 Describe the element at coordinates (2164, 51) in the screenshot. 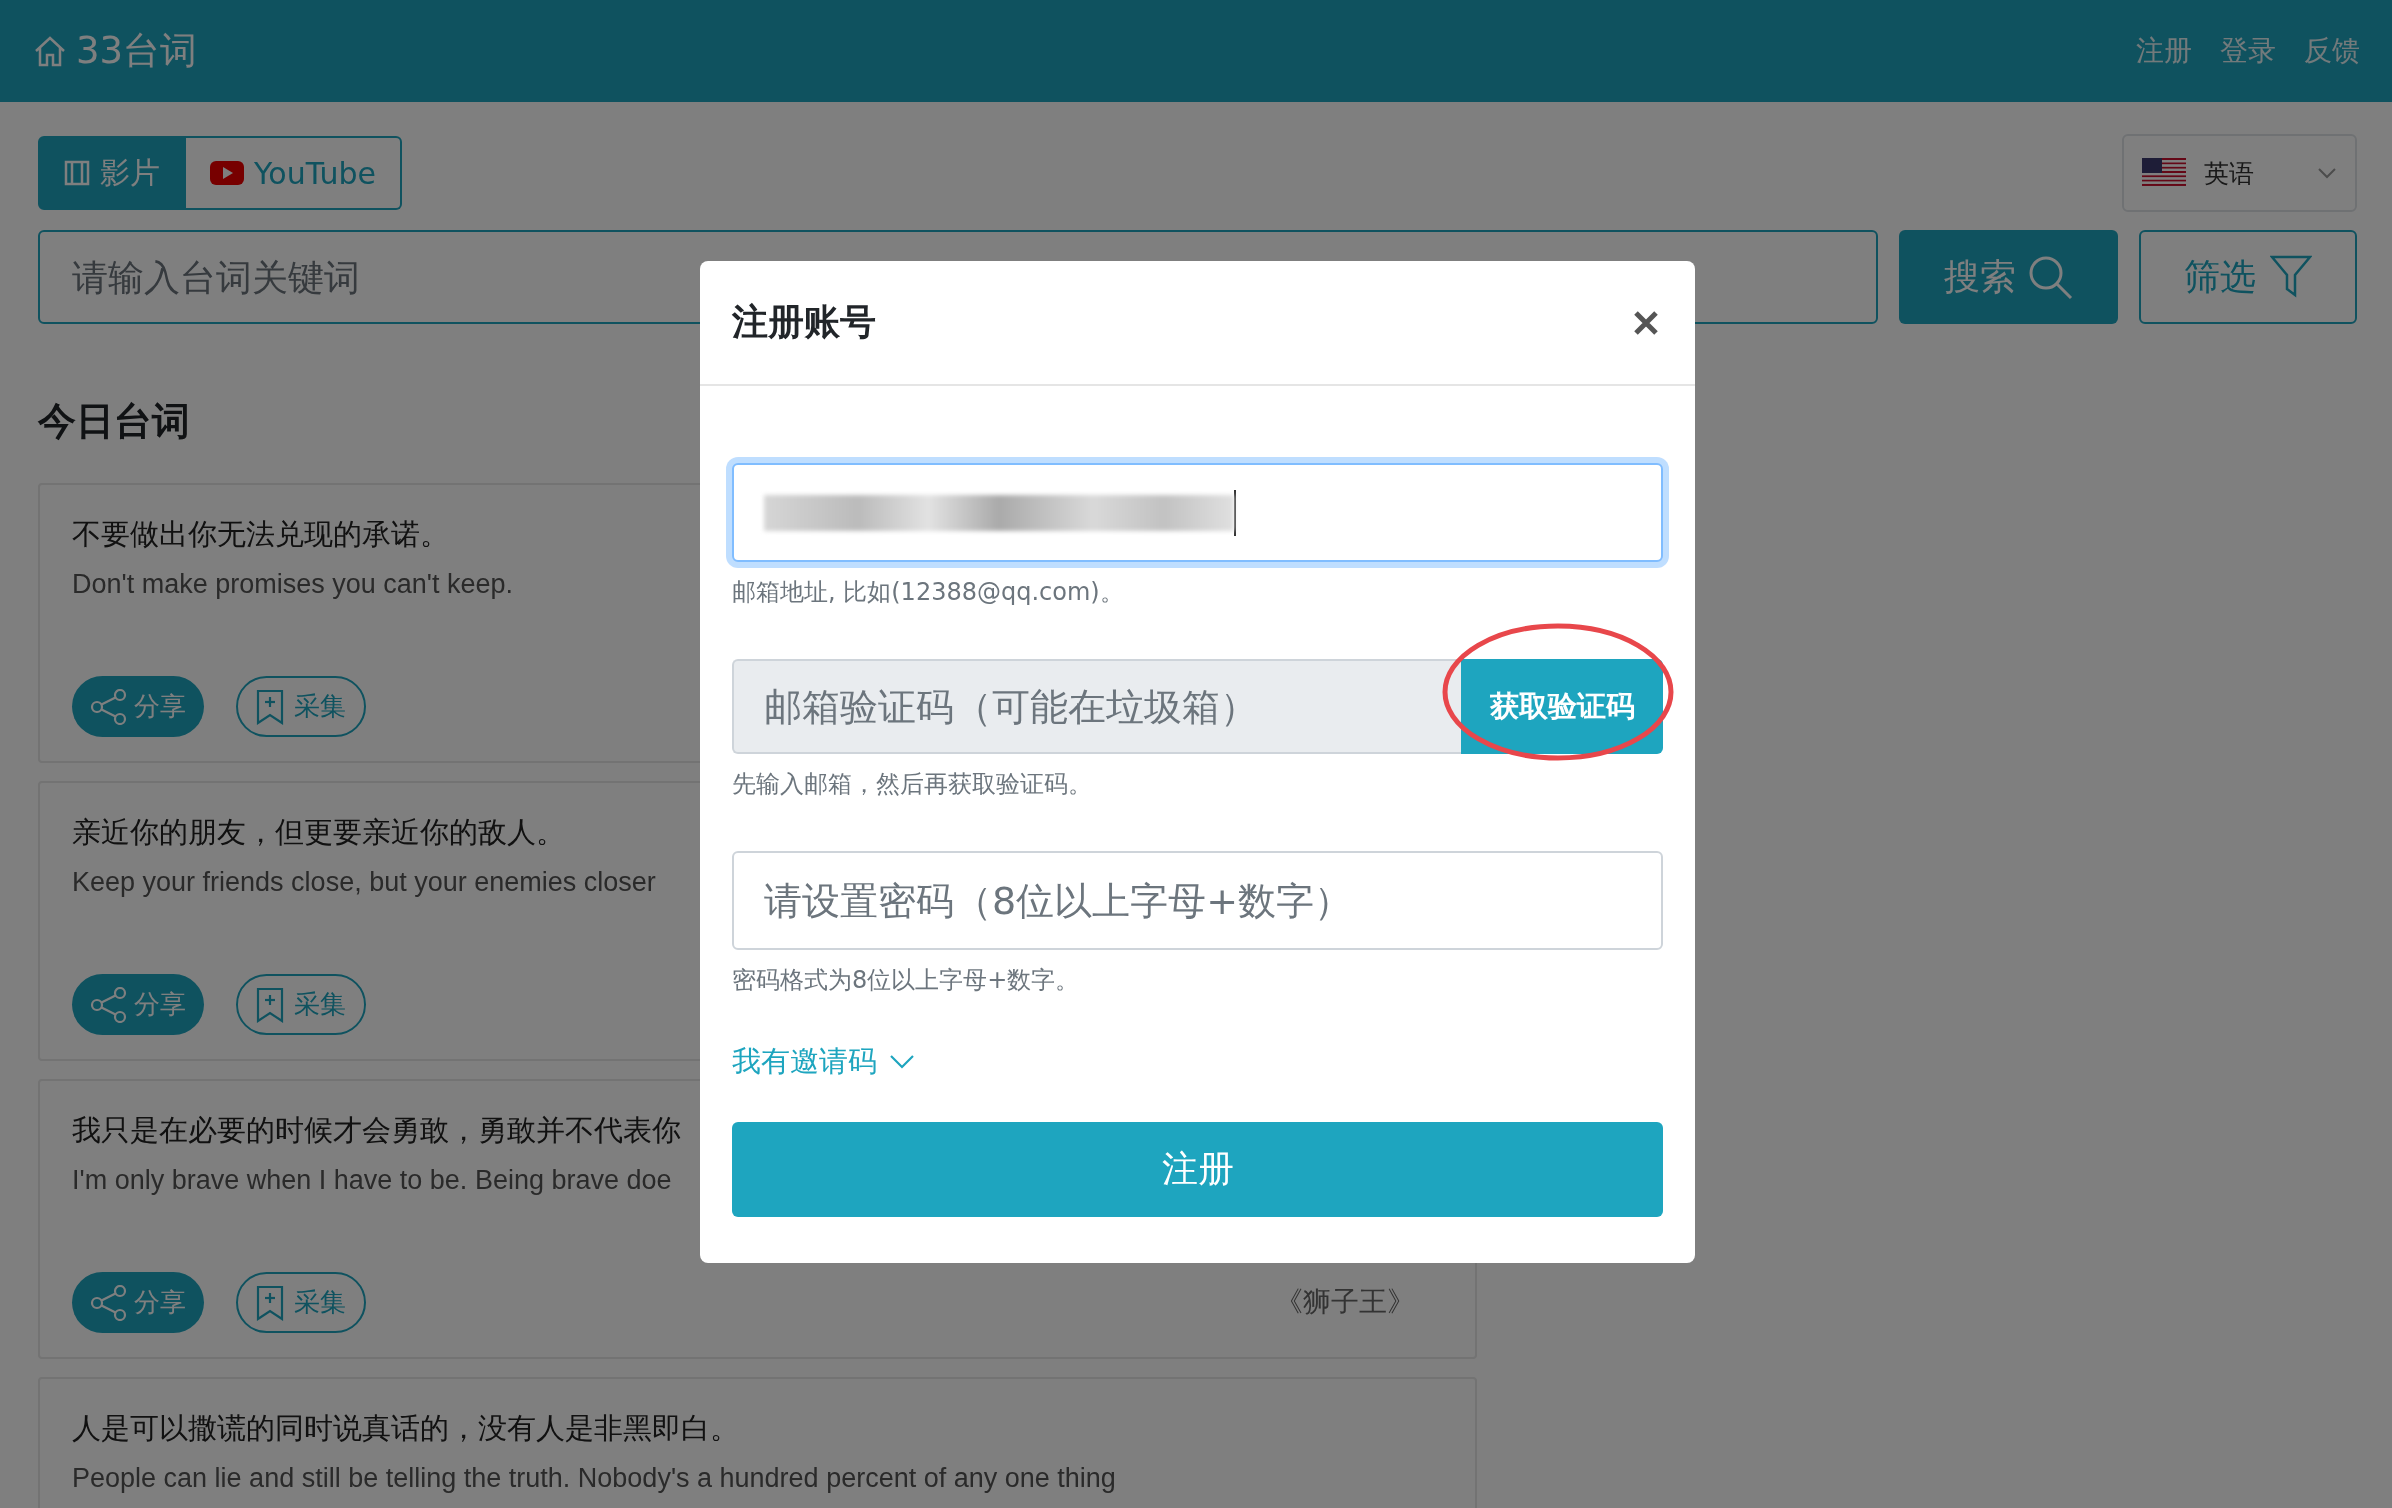

I see `nav-link: 注册` at that location.